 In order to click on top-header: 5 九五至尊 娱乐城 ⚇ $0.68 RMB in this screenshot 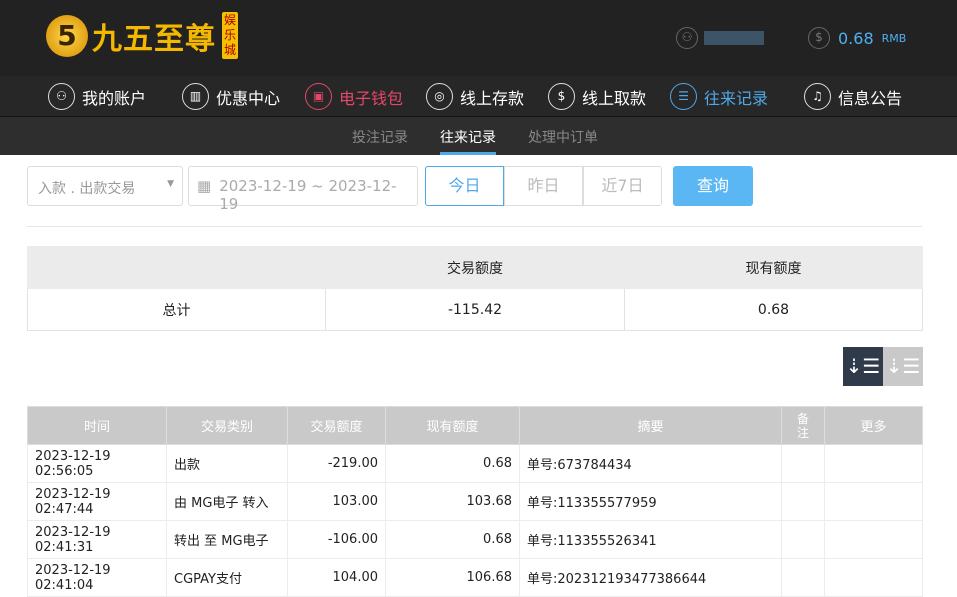, I will do `click(478, 38)`.